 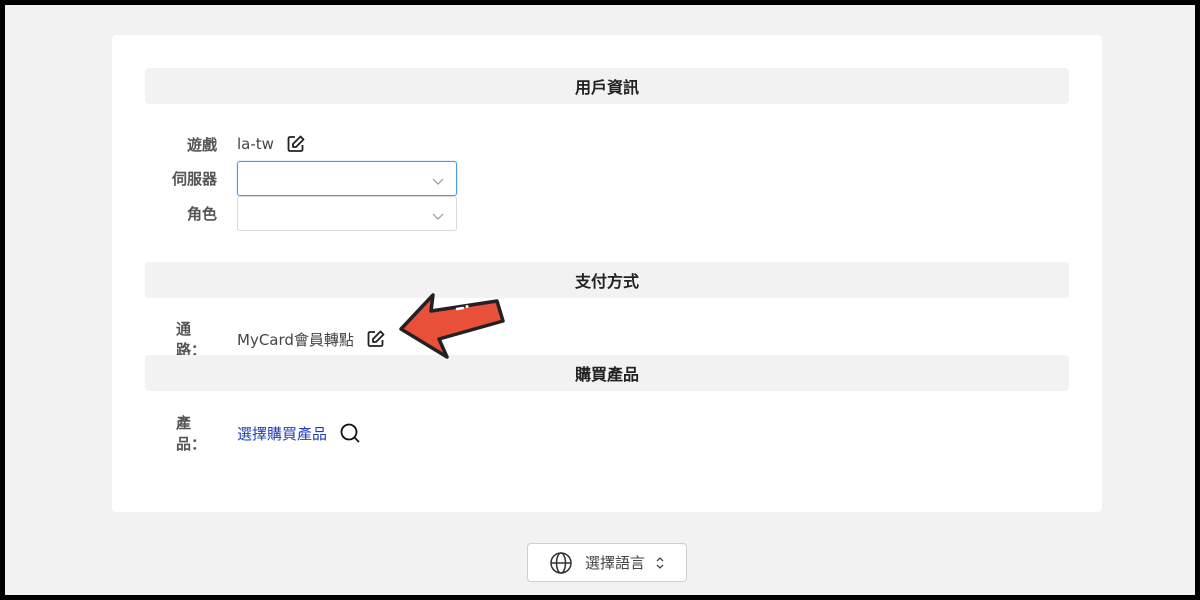 What do you see at coordinates (350, 433) in the screenshot?
I see `search-icon` at bounding box center [350, 433].